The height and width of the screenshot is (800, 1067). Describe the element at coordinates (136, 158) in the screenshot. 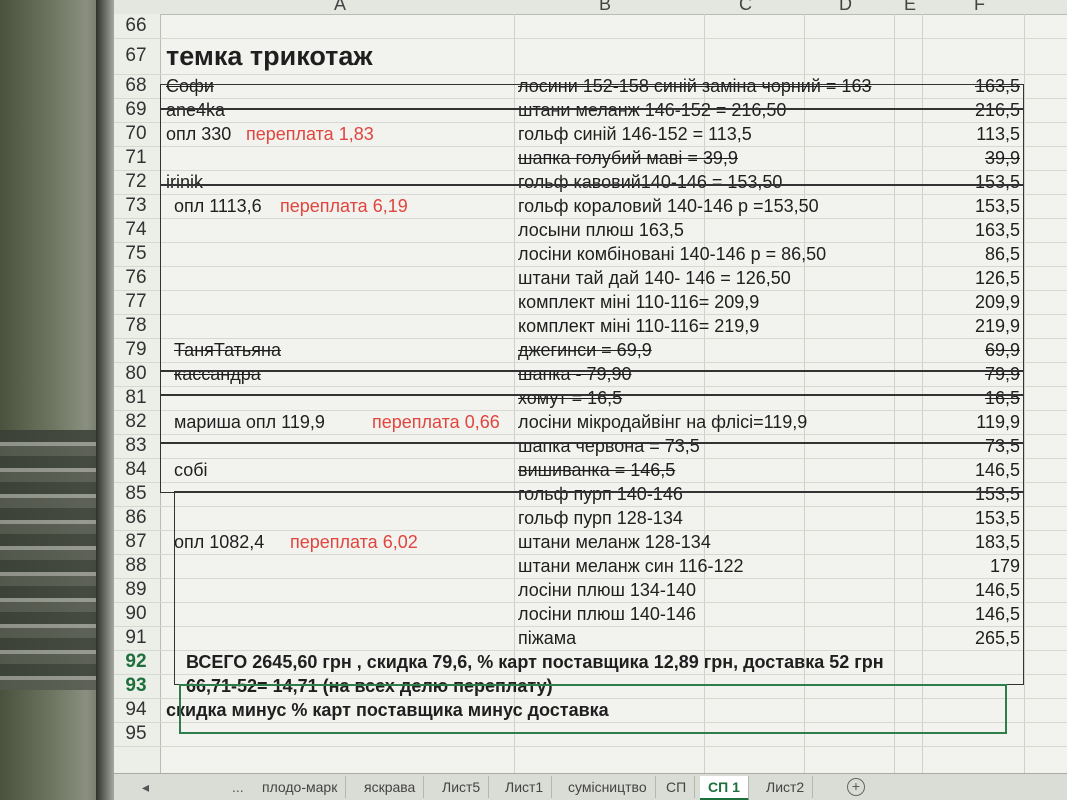

I see `row-number: 71` at that location.